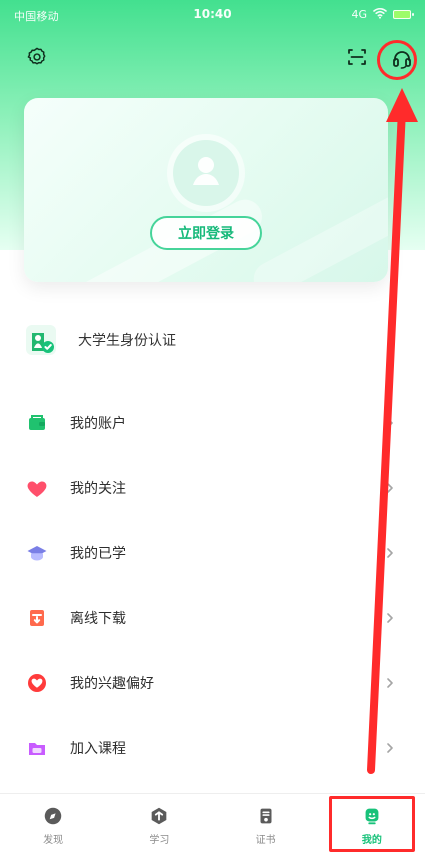 Image resolution: width=425 pixels, height=857 pixels. I want to click on menu-item-account: 我的账户, so click(213, 422).